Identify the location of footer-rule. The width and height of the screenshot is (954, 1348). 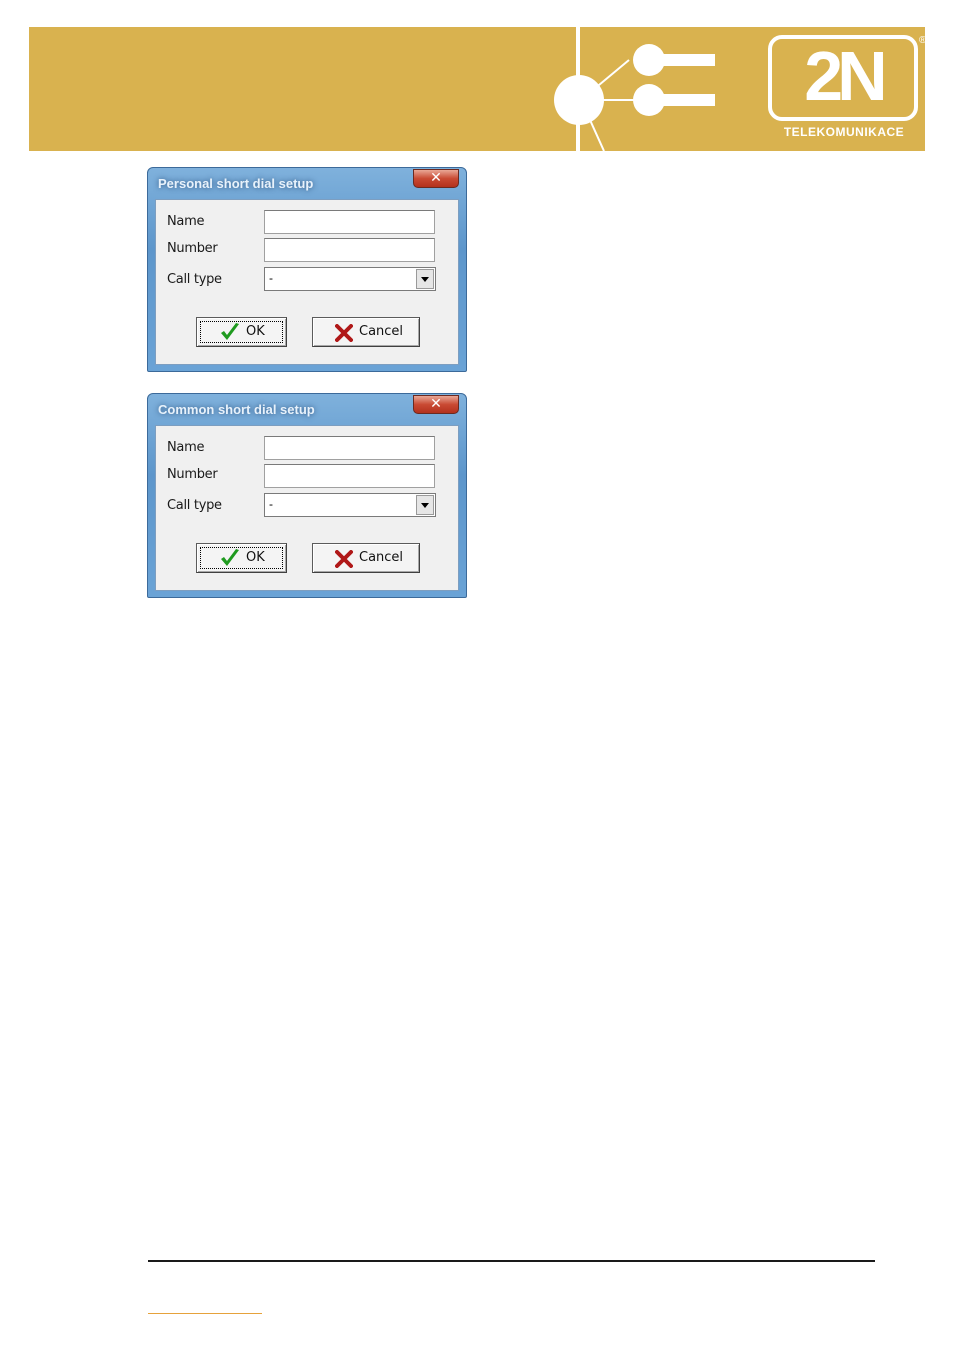
(511, 1261).